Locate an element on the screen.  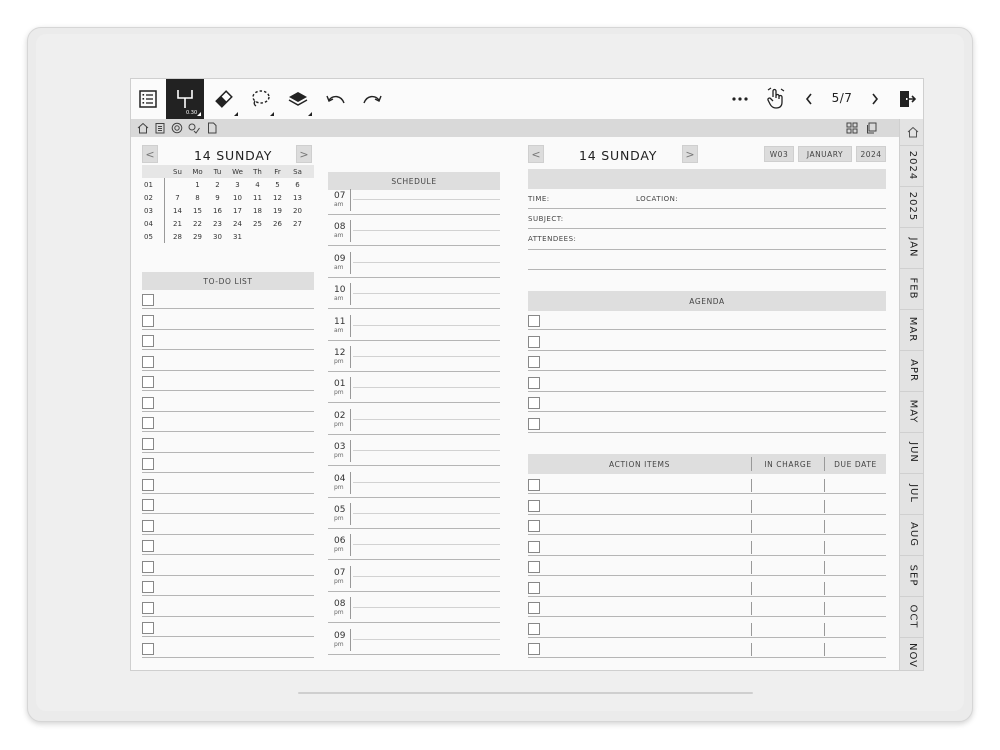
grid-view-icon is located at coordinates (852, 128).